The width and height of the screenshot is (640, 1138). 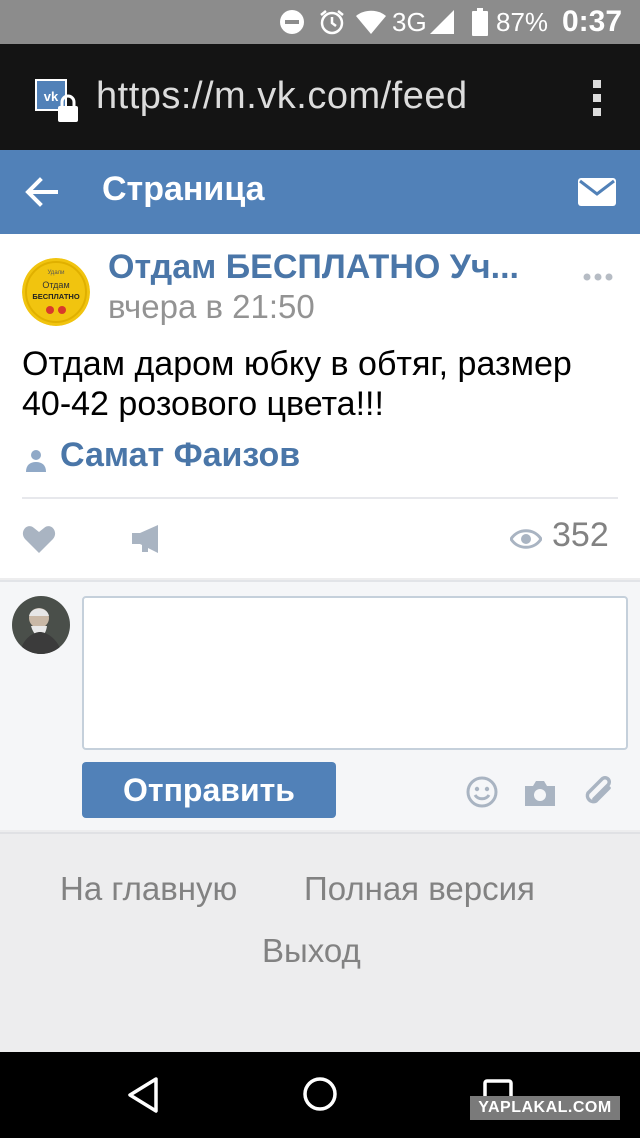 I want to click on user-icon, so click(x=36, y=460).